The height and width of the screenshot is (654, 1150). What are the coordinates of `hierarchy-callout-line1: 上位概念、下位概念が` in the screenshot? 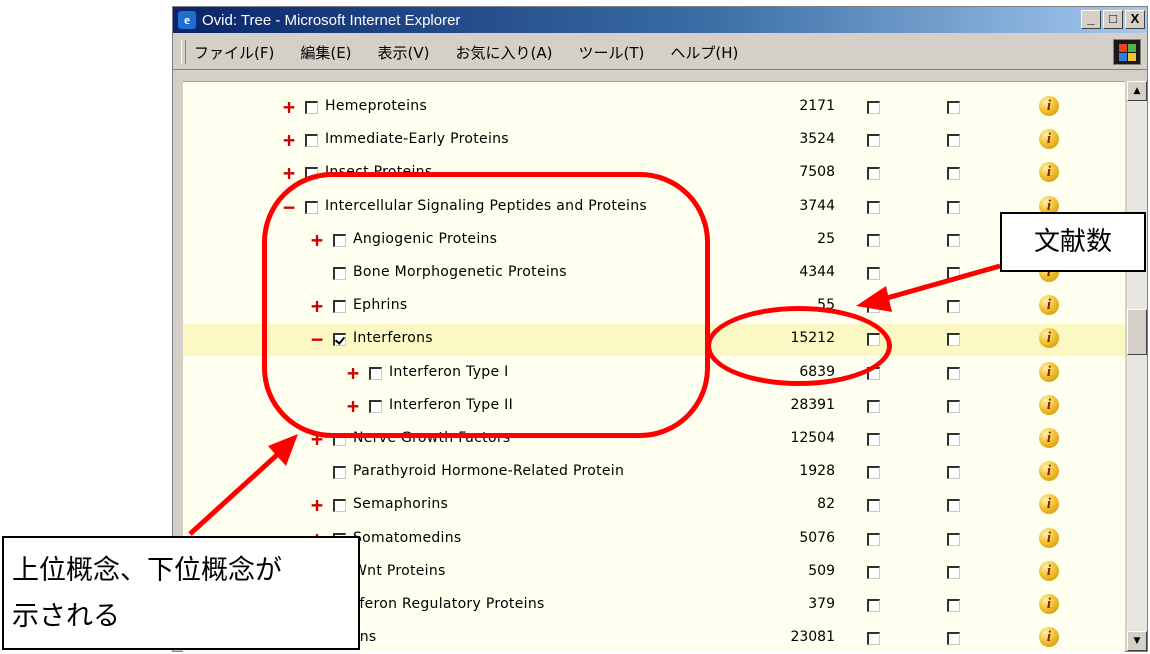 It's located at (147, 570).